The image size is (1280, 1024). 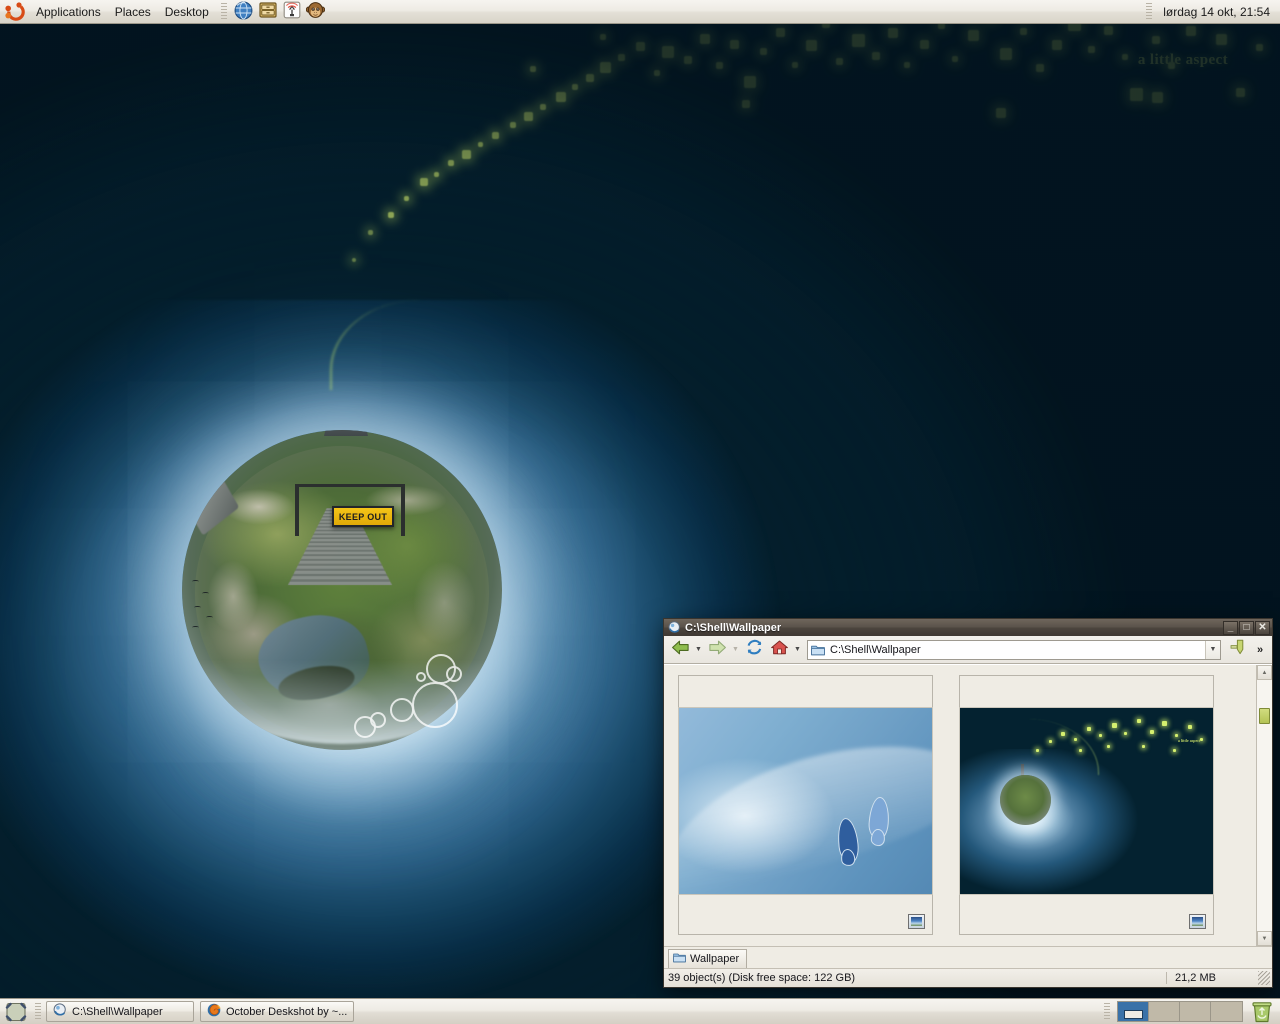 I want to click on address-dropdown-button: ▼, so click(x=1212, y=649).